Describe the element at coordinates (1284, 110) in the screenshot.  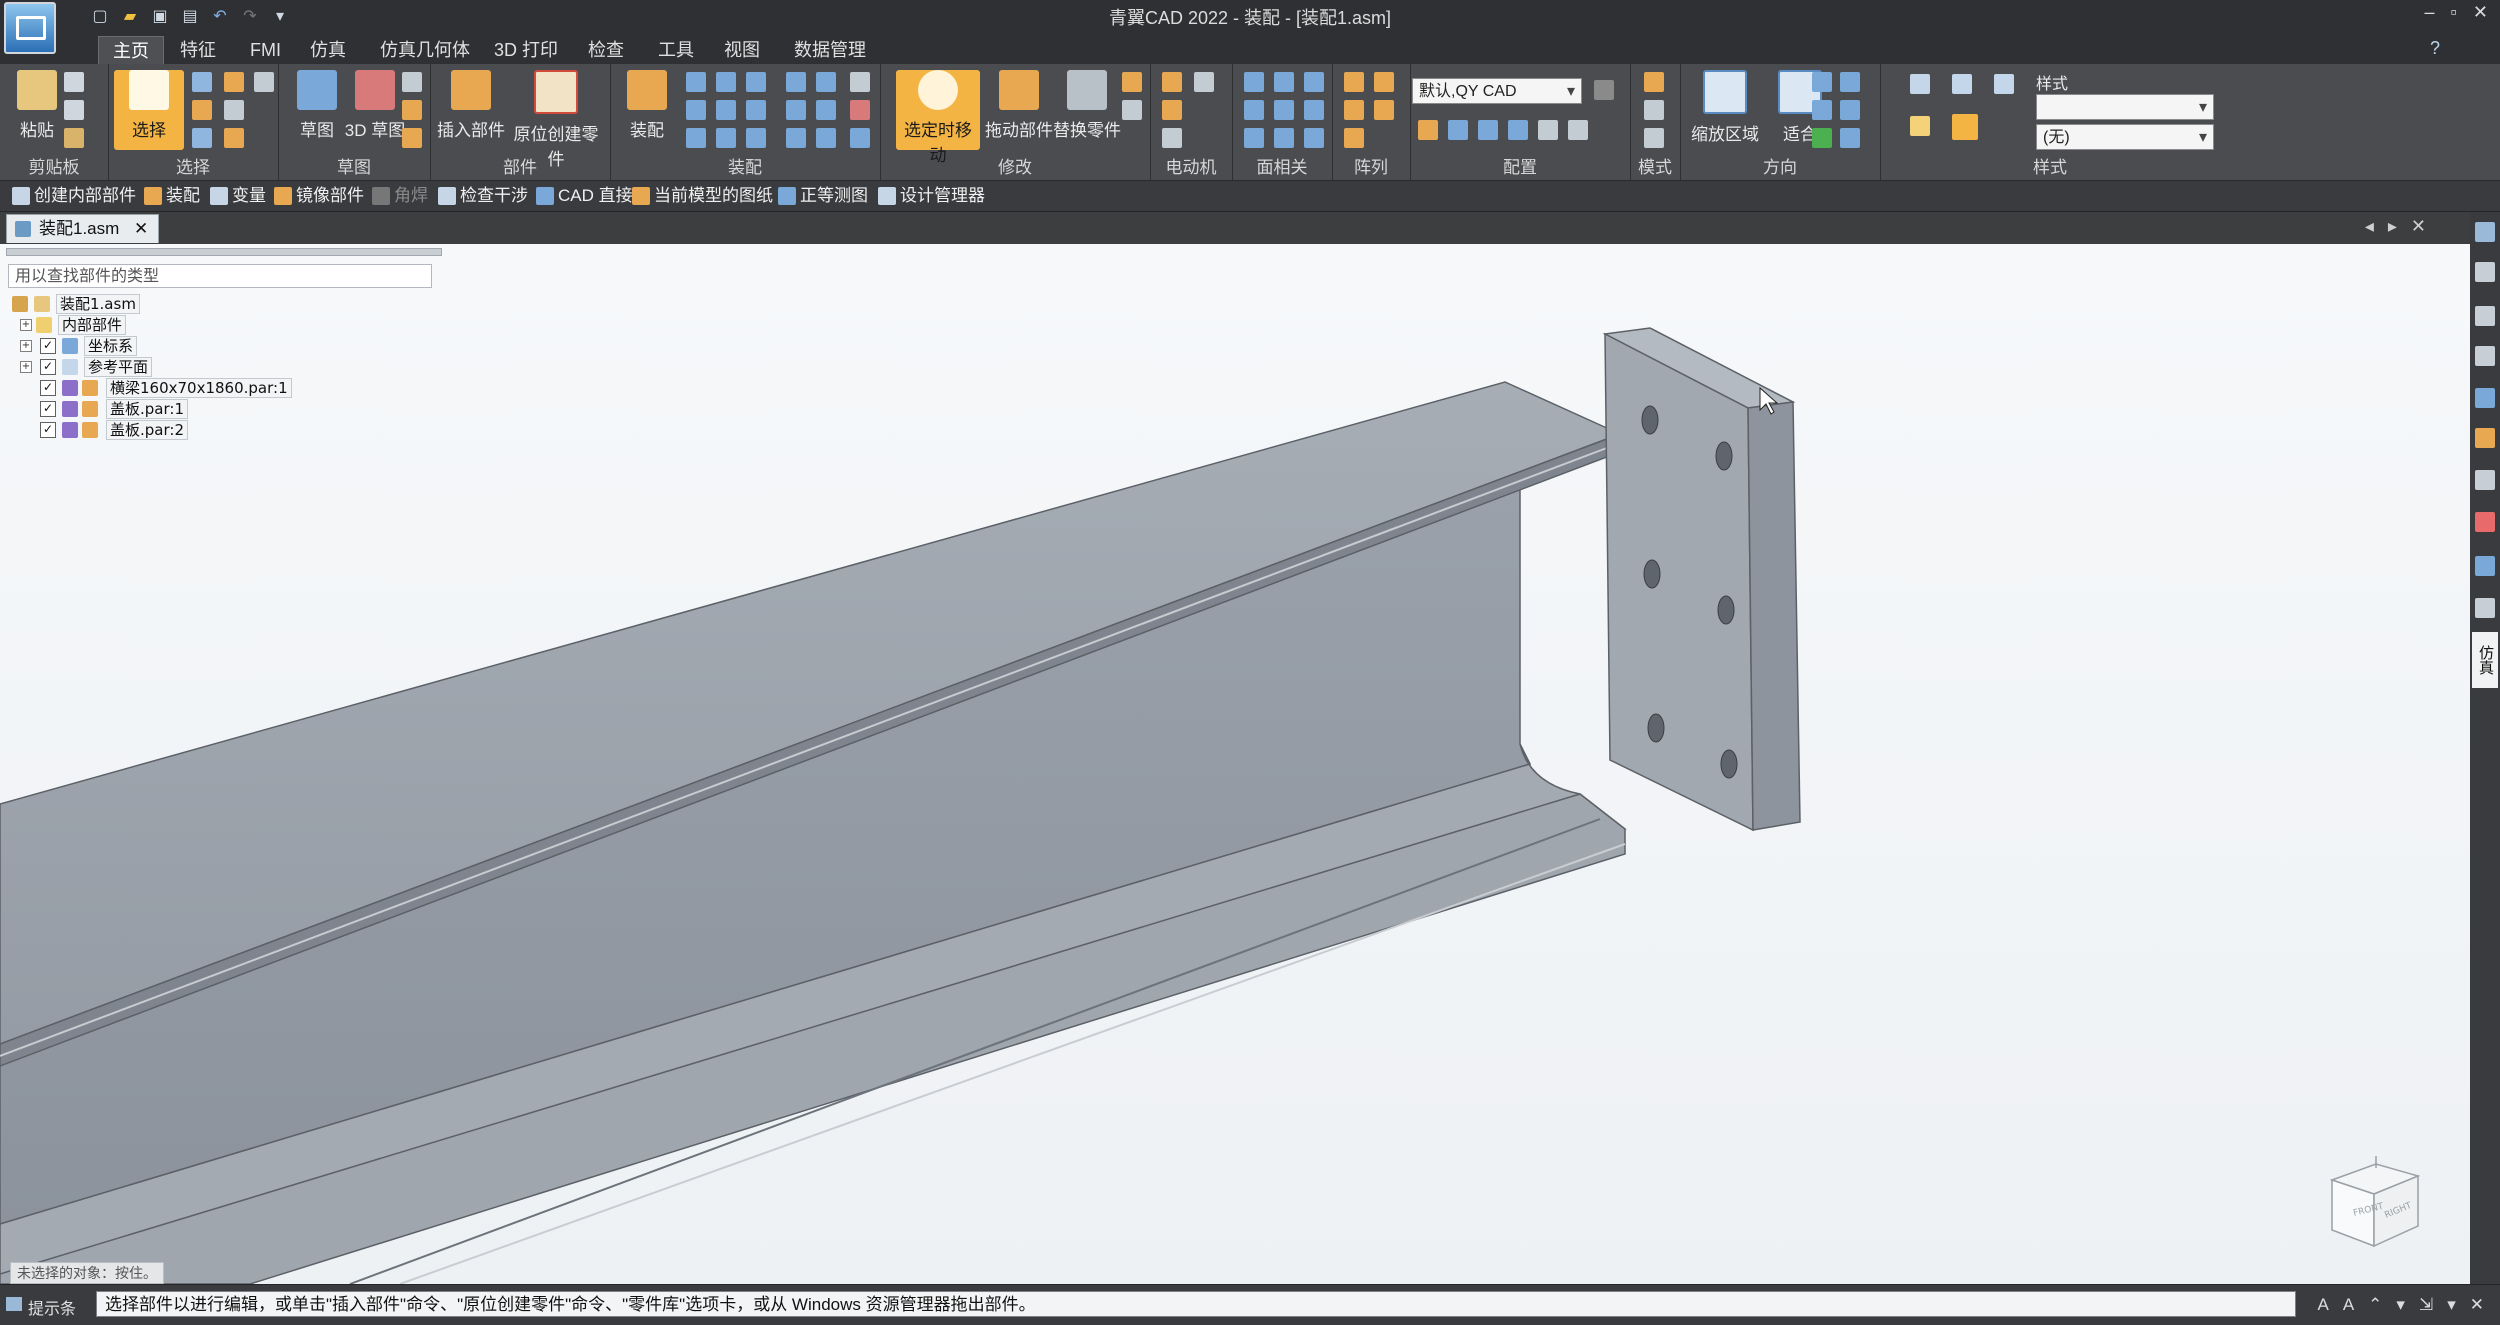
I see `face-delete-icon` at that location.